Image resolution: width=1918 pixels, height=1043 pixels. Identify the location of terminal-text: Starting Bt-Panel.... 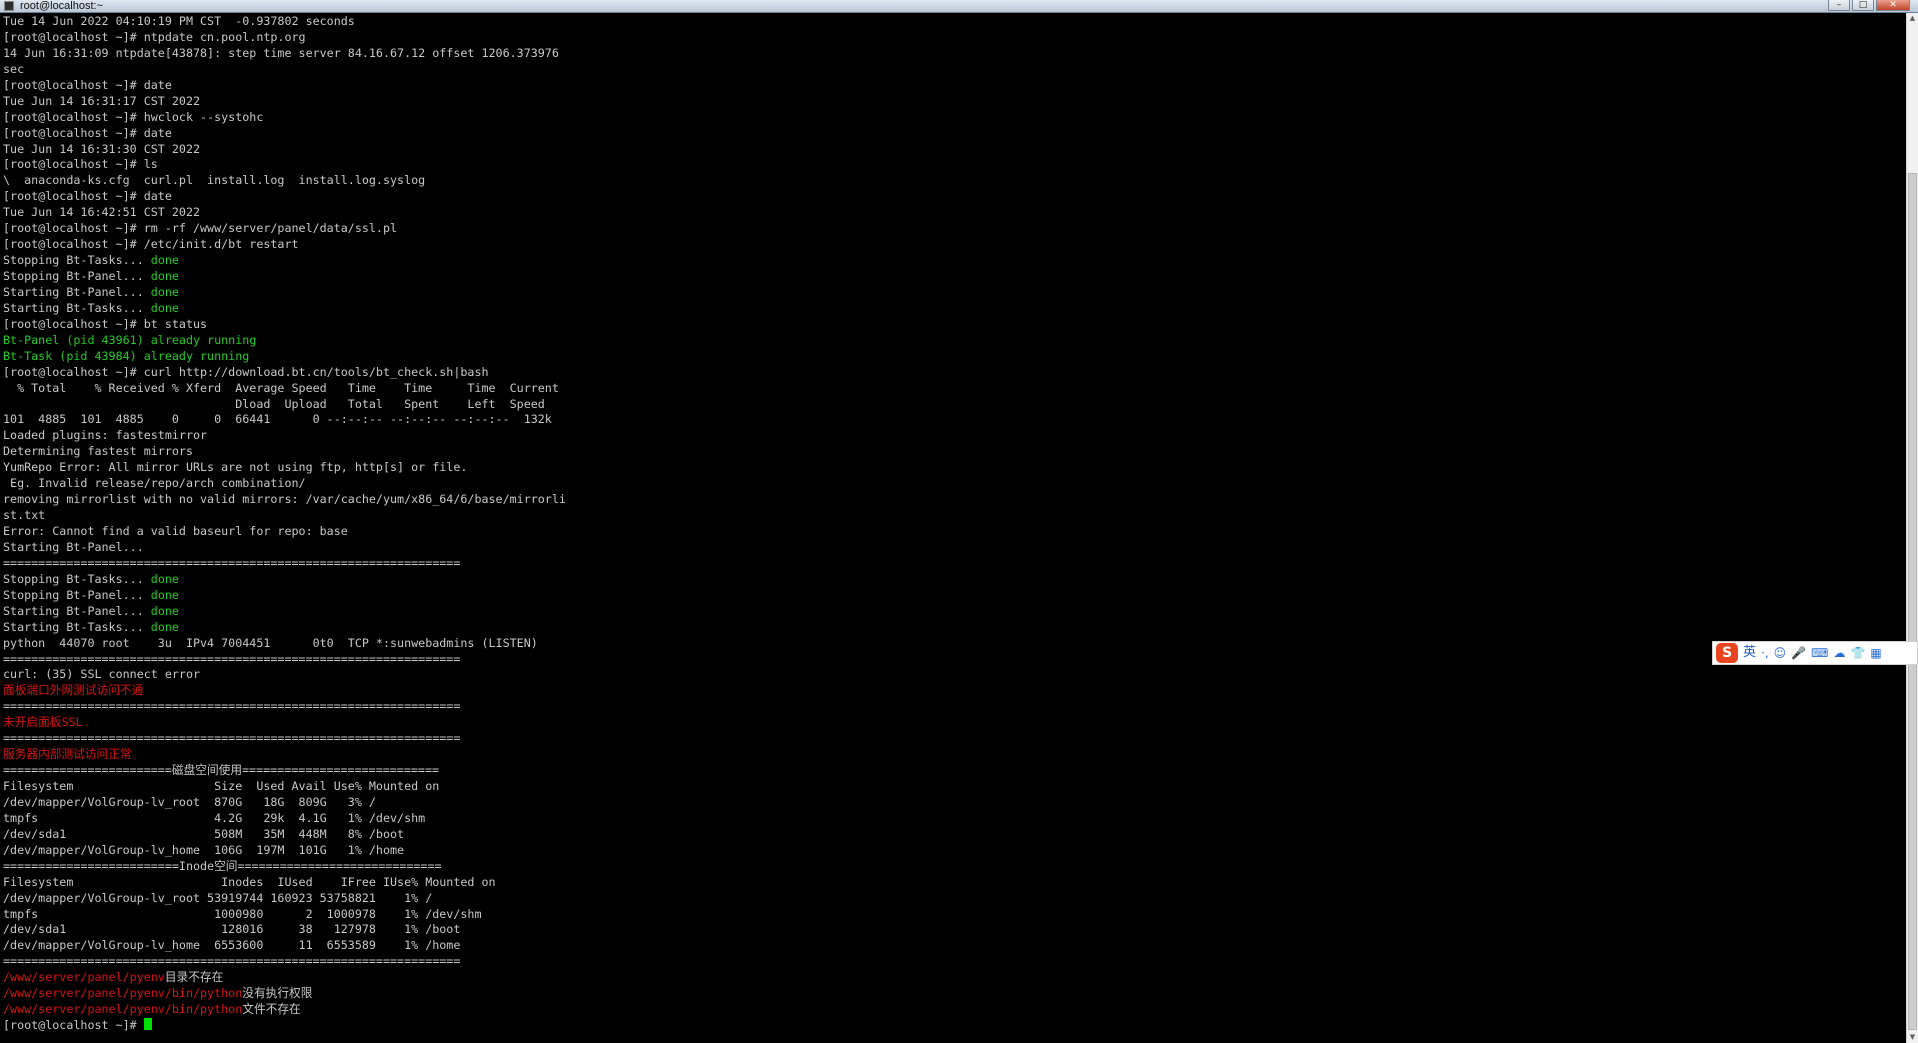
(77, 291).